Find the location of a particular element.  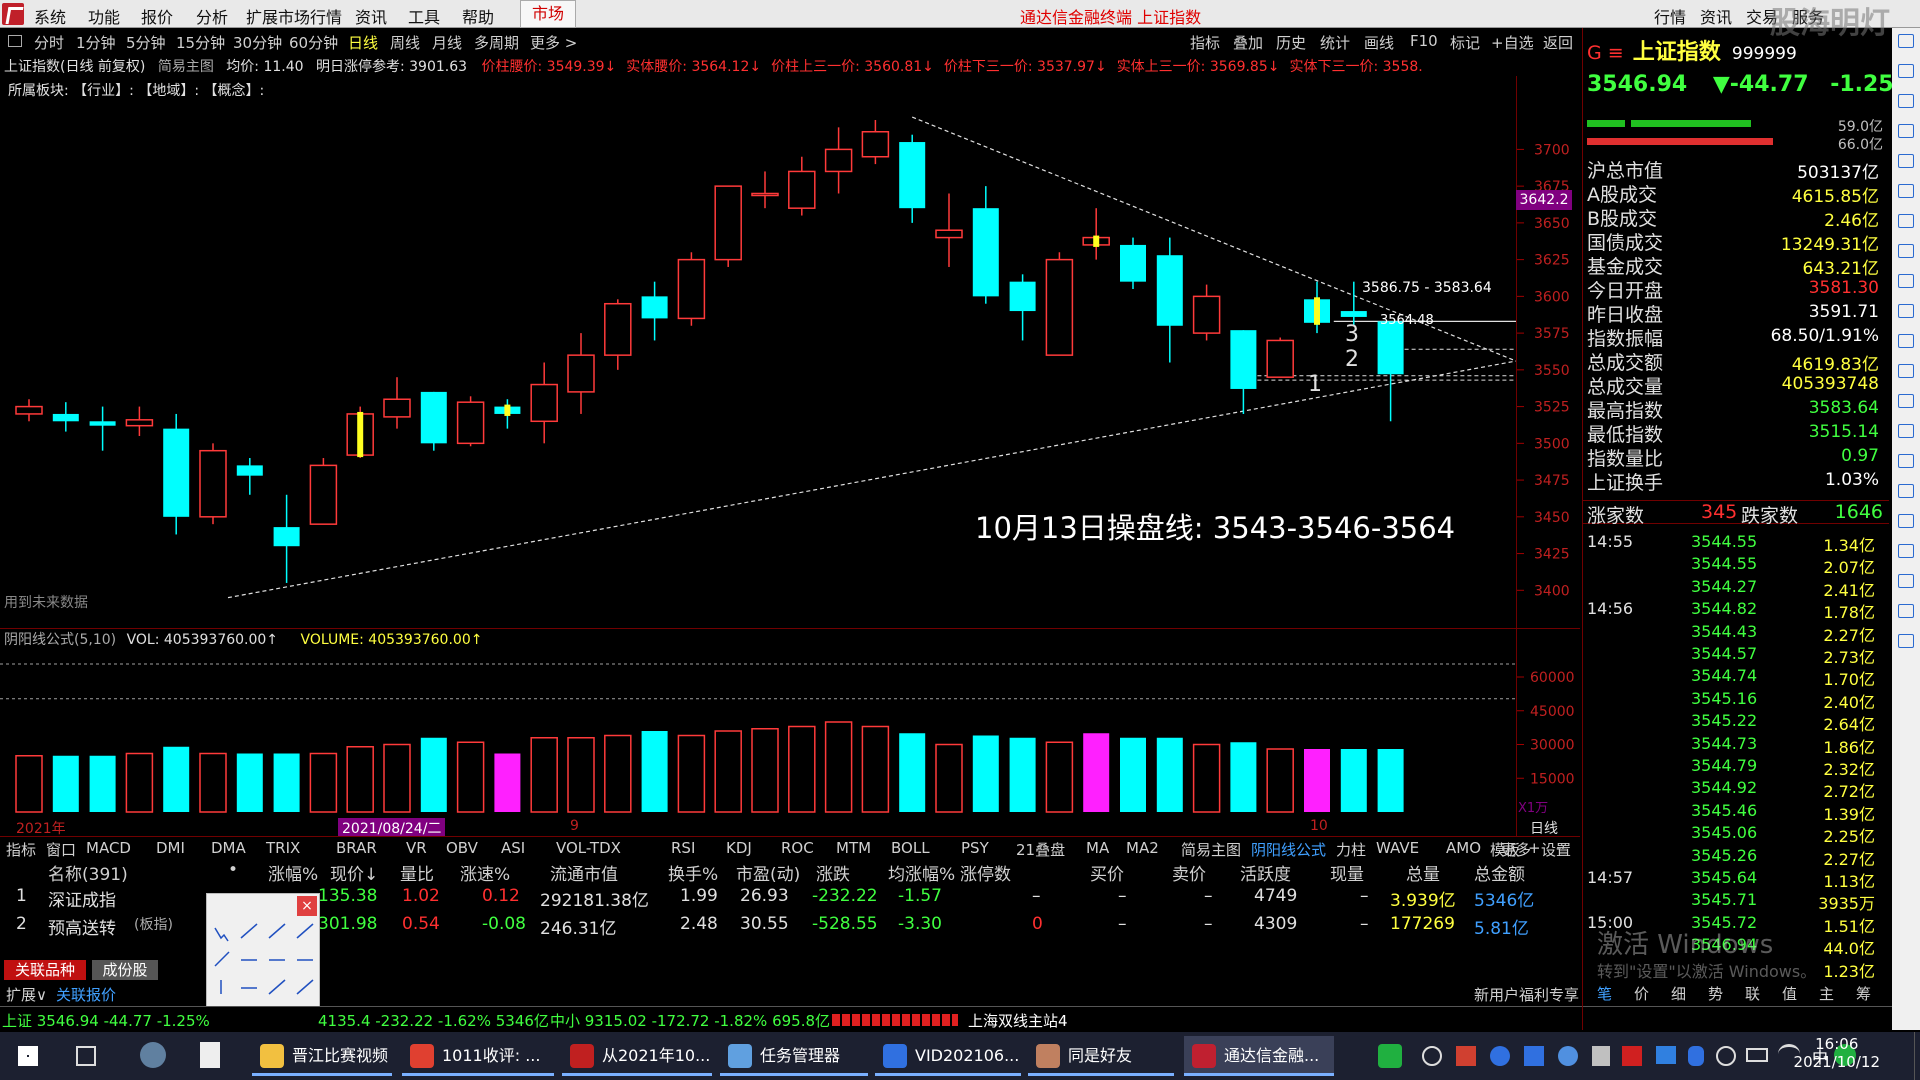

menu-info: 资讯 is located at coordinates (371, 16).